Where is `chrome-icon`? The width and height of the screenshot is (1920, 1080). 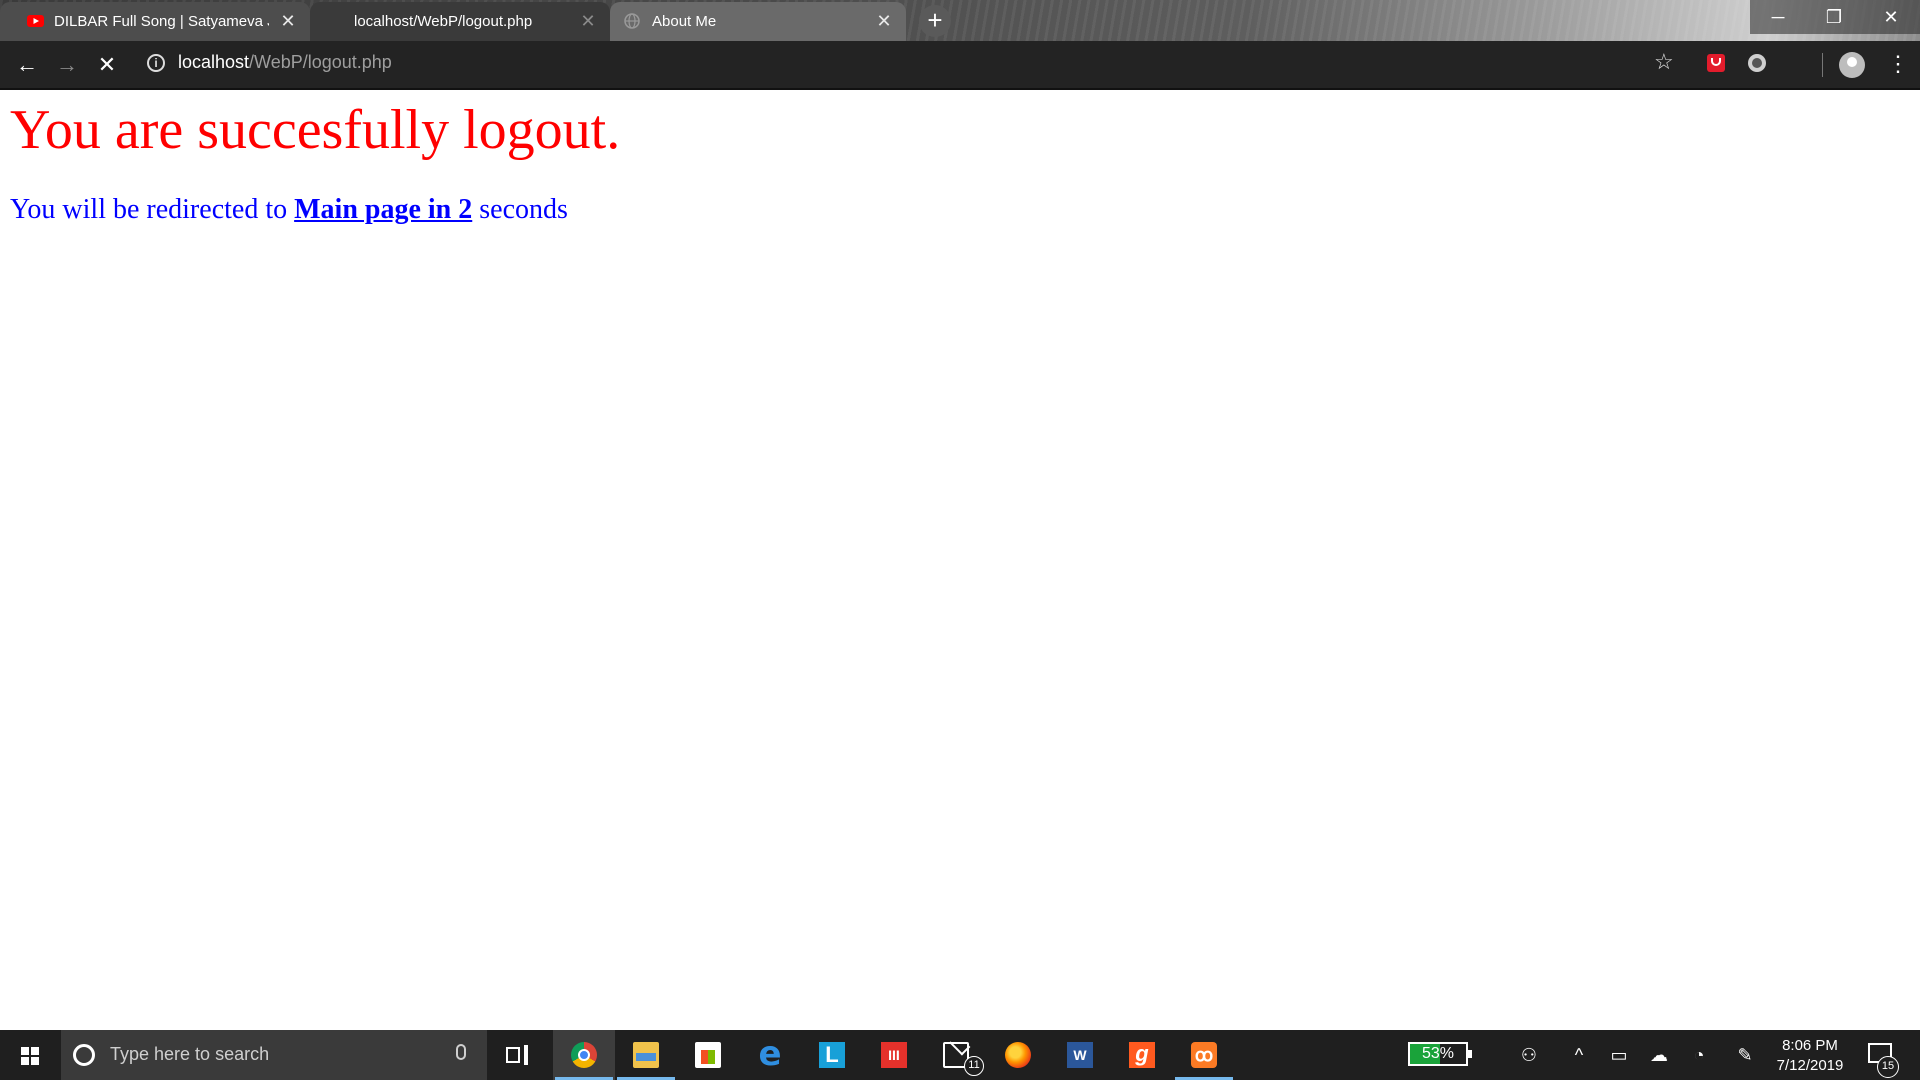
chrome-icon is located at coordinates (584, 1055).